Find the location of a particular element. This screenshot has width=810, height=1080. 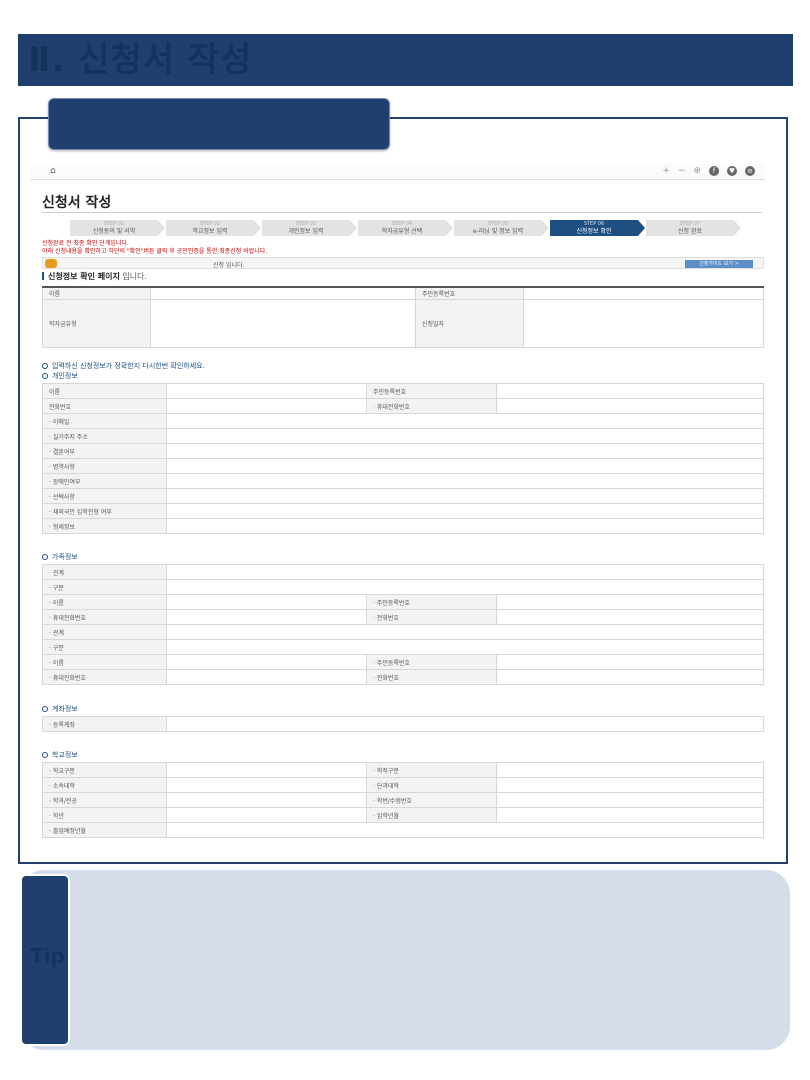

cell-label: · 단과대학 is located at coordinates (431, 785).